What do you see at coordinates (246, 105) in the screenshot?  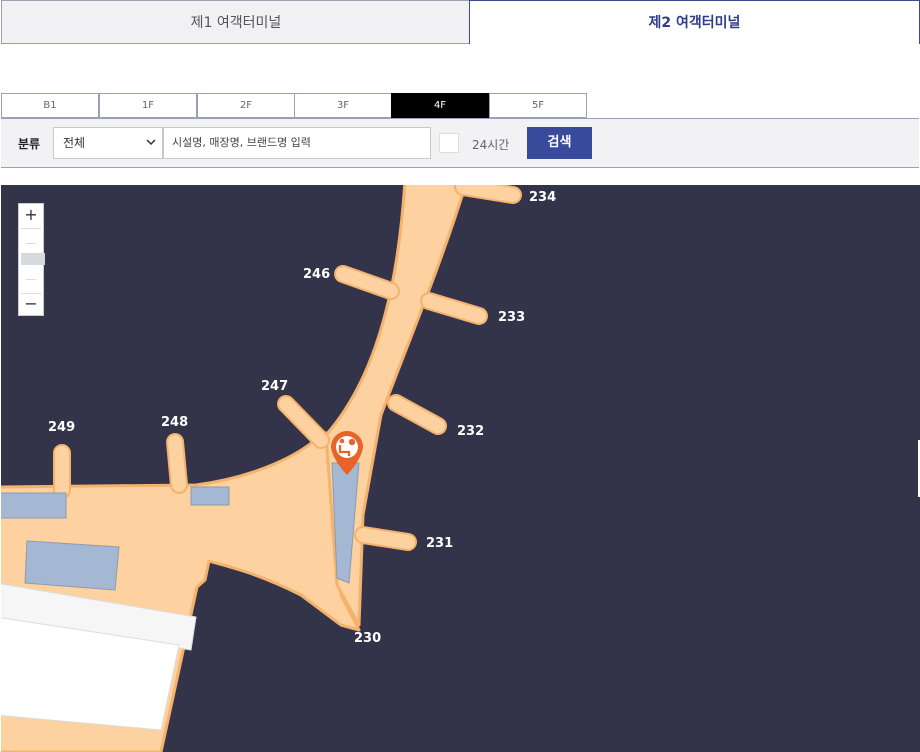 I see `floor-tab-2f: 2F` at bounding box center [246, 105].